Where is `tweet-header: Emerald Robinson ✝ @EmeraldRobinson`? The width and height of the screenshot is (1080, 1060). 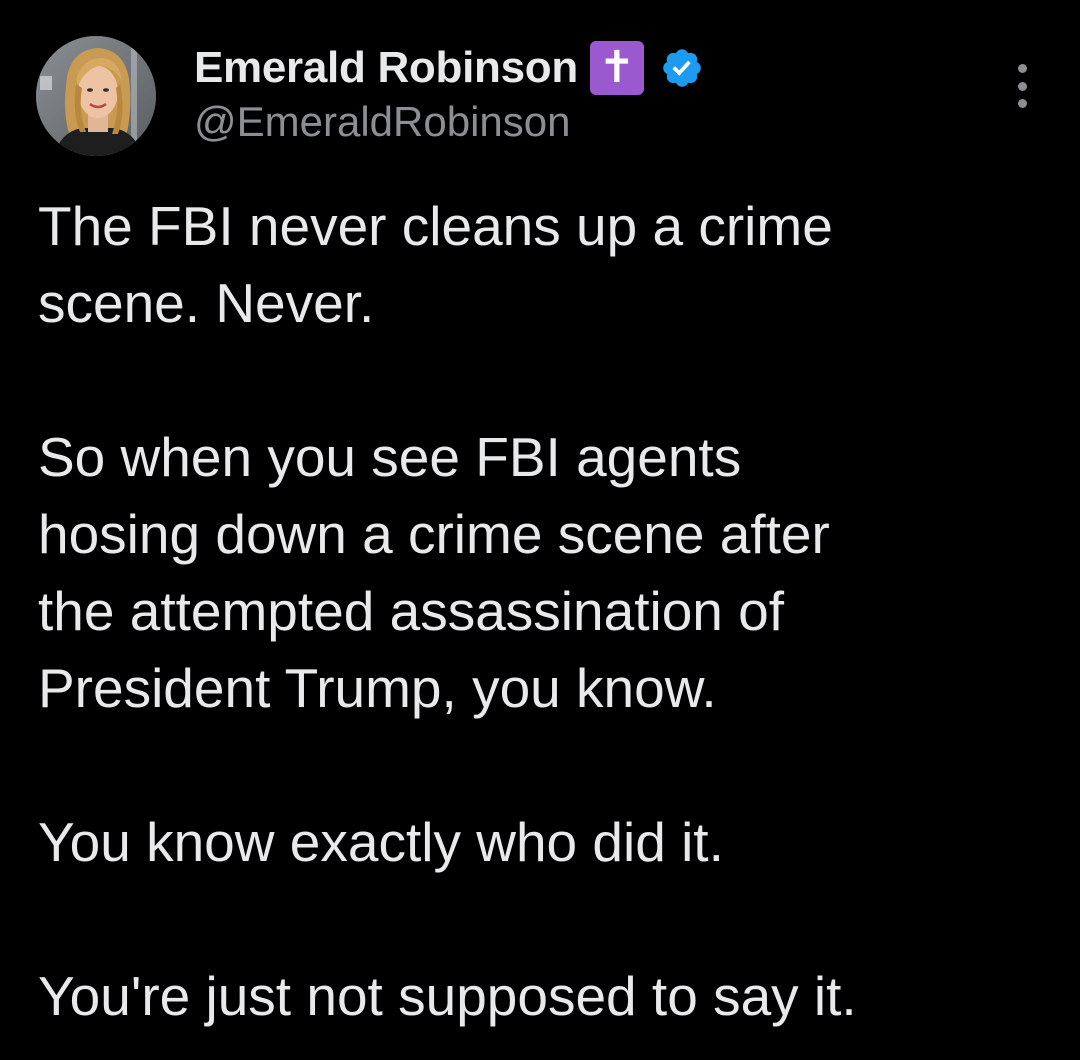 tweet-header: Emerald Robinson ✝ @EmeraldRobinson is located at coordinates (449, 92).